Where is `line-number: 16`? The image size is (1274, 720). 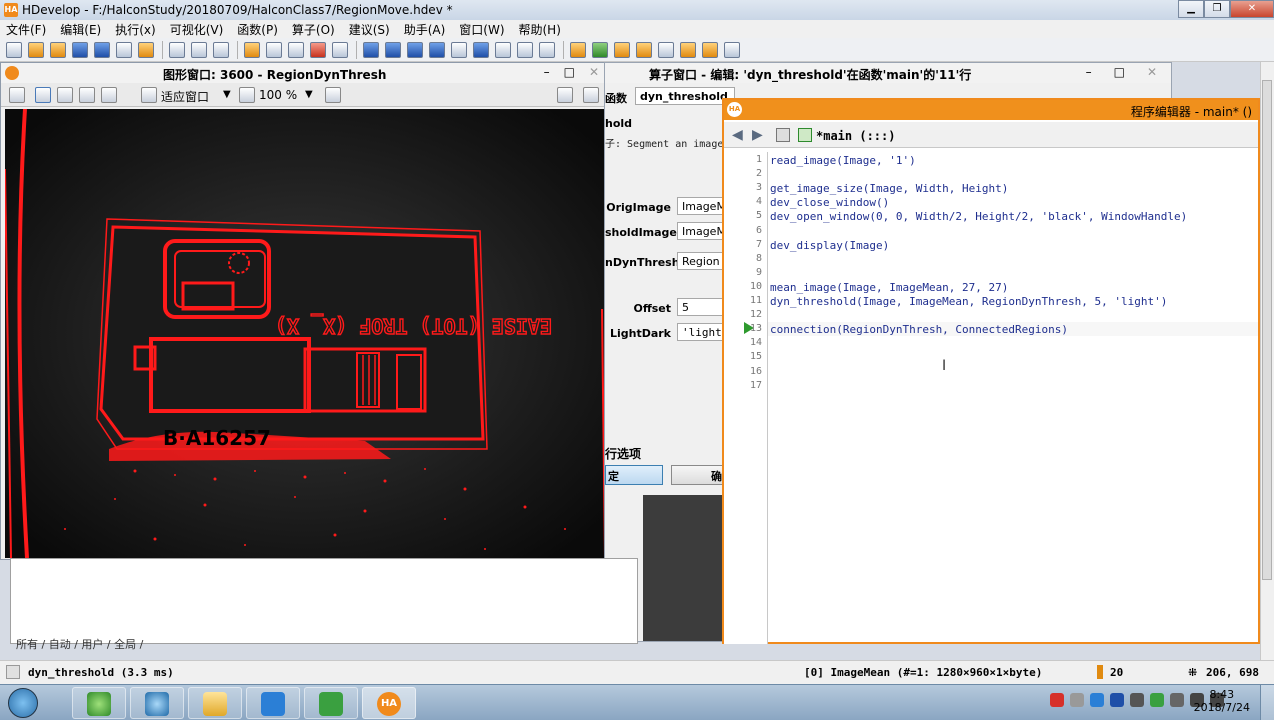
line-number: 16 is located at coordinates (747, 371).